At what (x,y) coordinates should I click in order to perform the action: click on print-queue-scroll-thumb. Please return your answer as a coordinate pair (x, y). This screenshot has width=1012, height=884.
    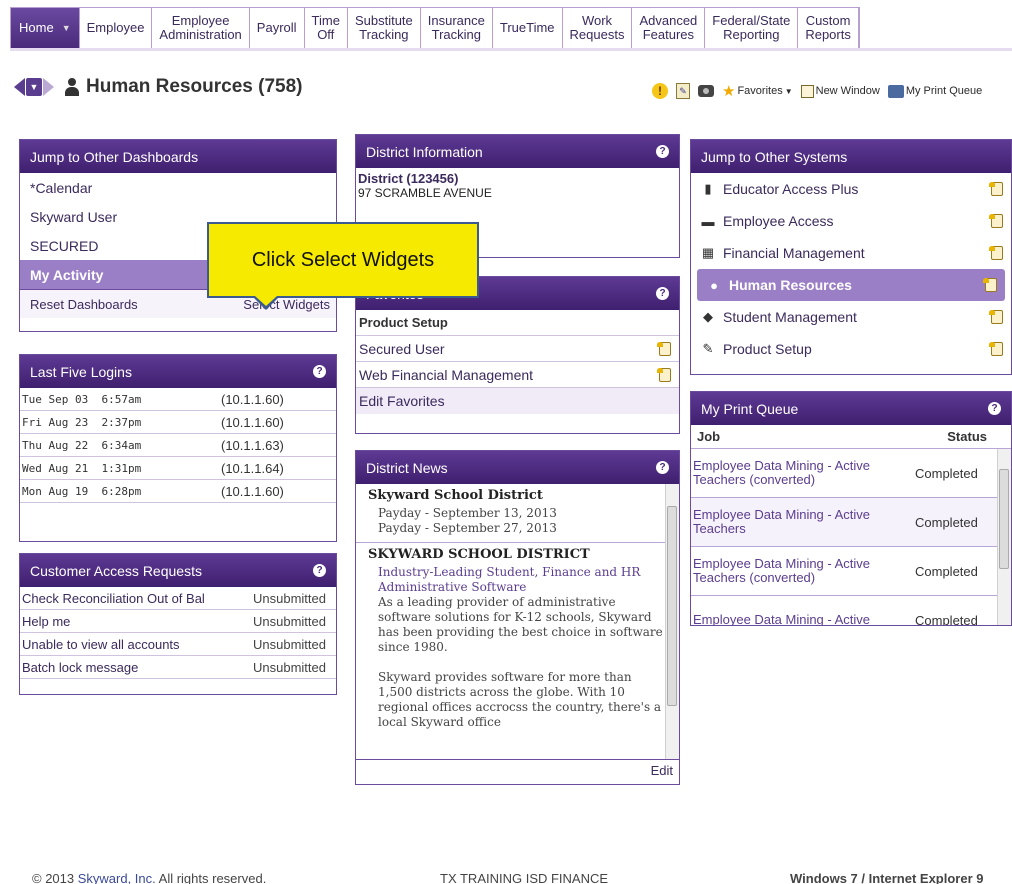
    Looking at the image, I should click on (1004, 519).